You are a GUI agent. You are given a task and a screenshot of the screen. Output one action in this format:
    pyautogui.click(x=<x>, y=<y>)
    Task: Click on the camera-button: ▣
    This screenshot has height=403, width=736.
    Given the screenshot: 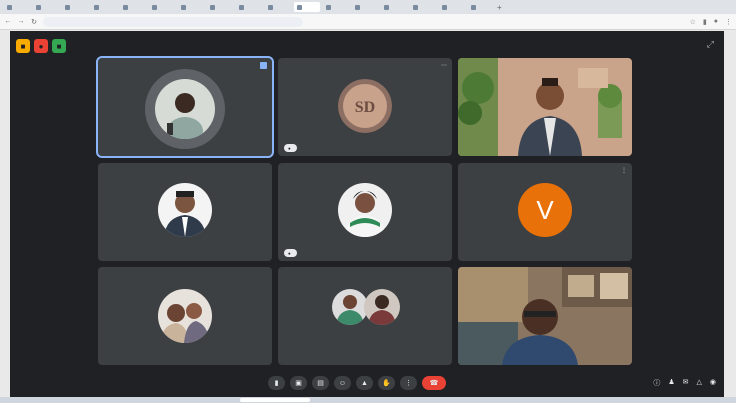 What is the action you would take?
    pyautogui.click(x=298, y=383)
    